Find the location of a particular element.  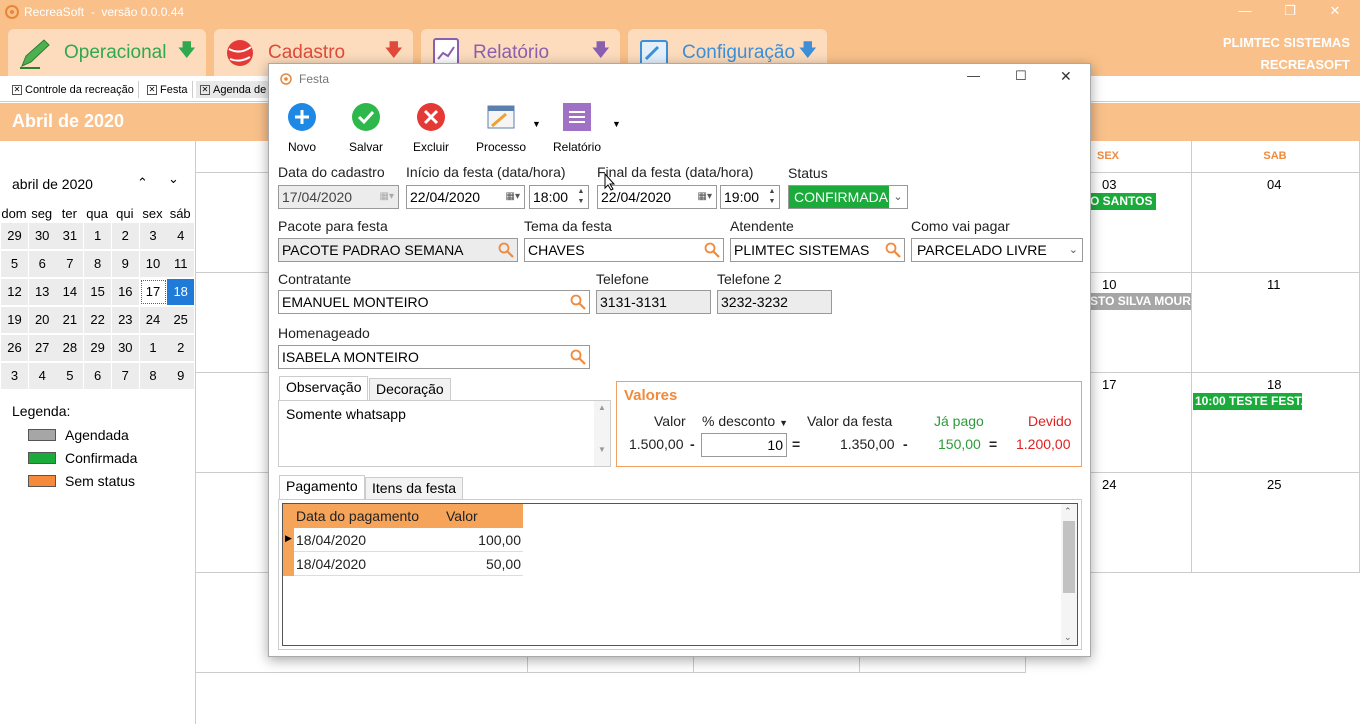

processo-button: Processo is located at coordinates (501, 128).